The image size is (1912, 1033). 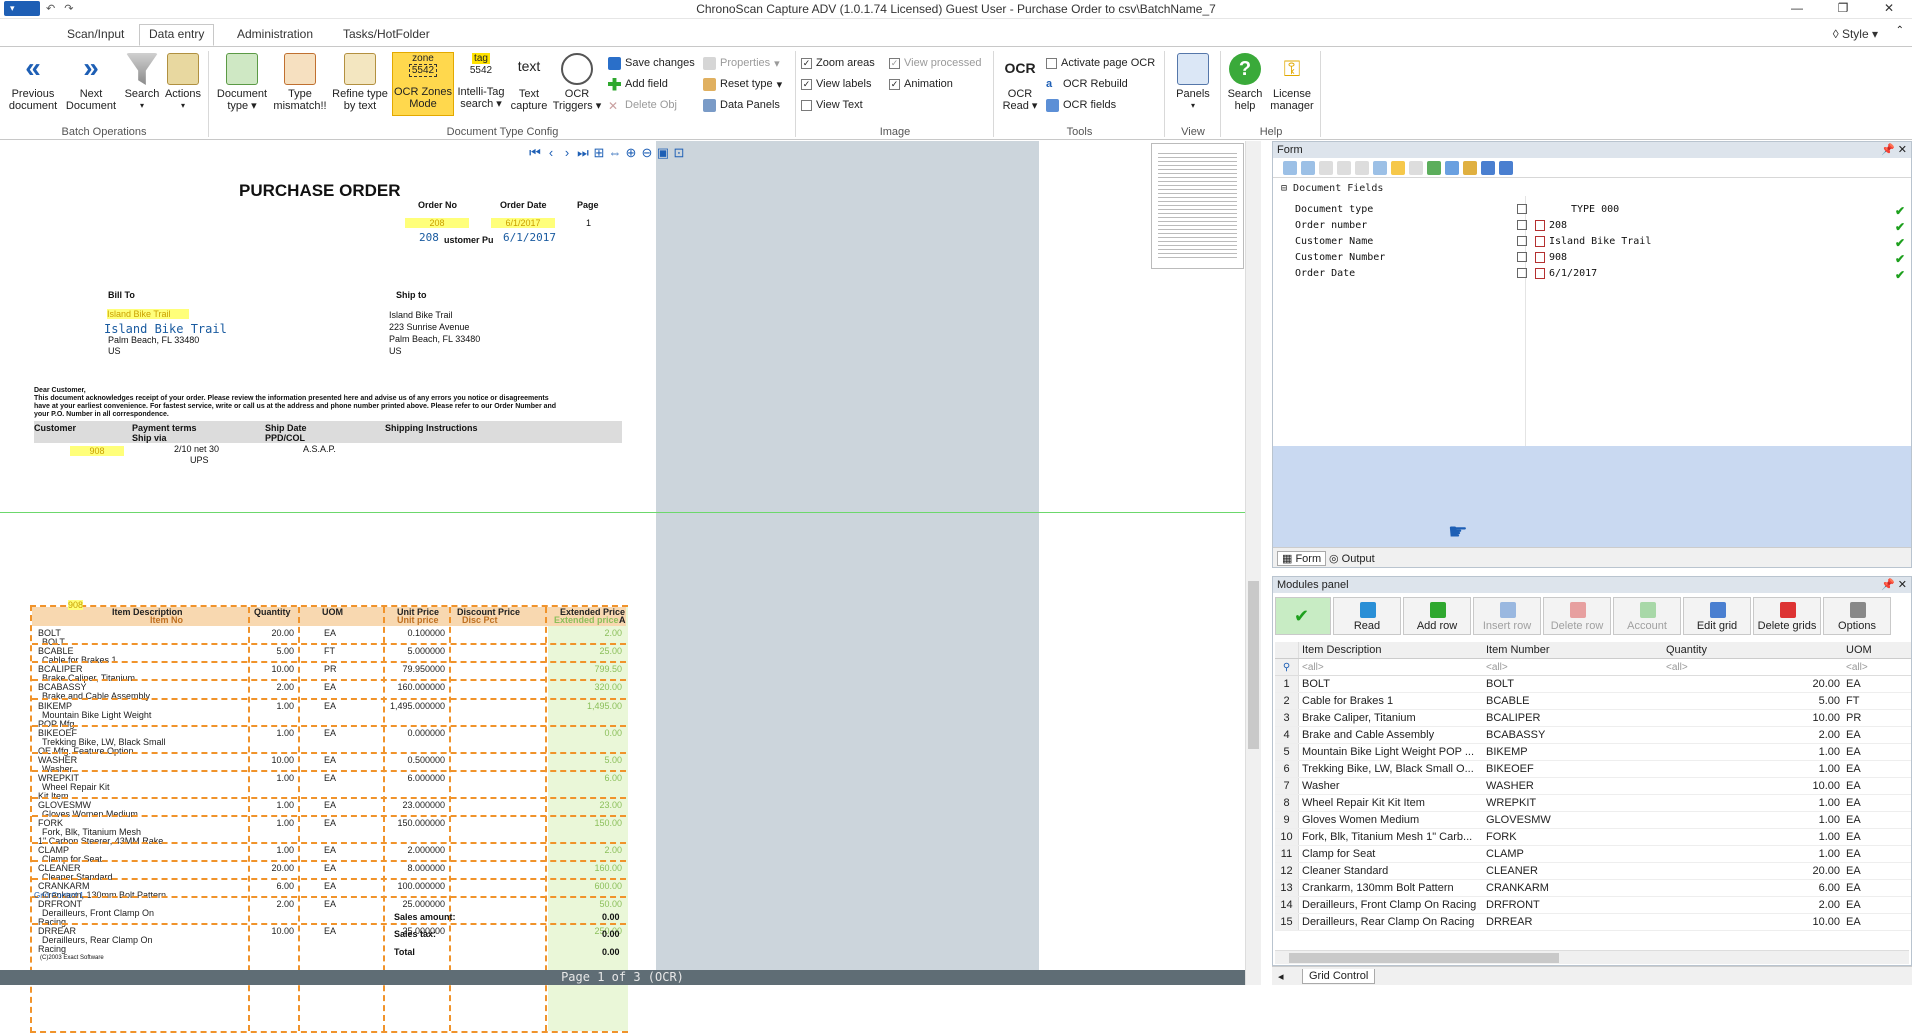 What do you see at coordinates (33, 83) in the screenshot?
I see `previous-document-button: «Previous document` at bounding box center [33, 83].